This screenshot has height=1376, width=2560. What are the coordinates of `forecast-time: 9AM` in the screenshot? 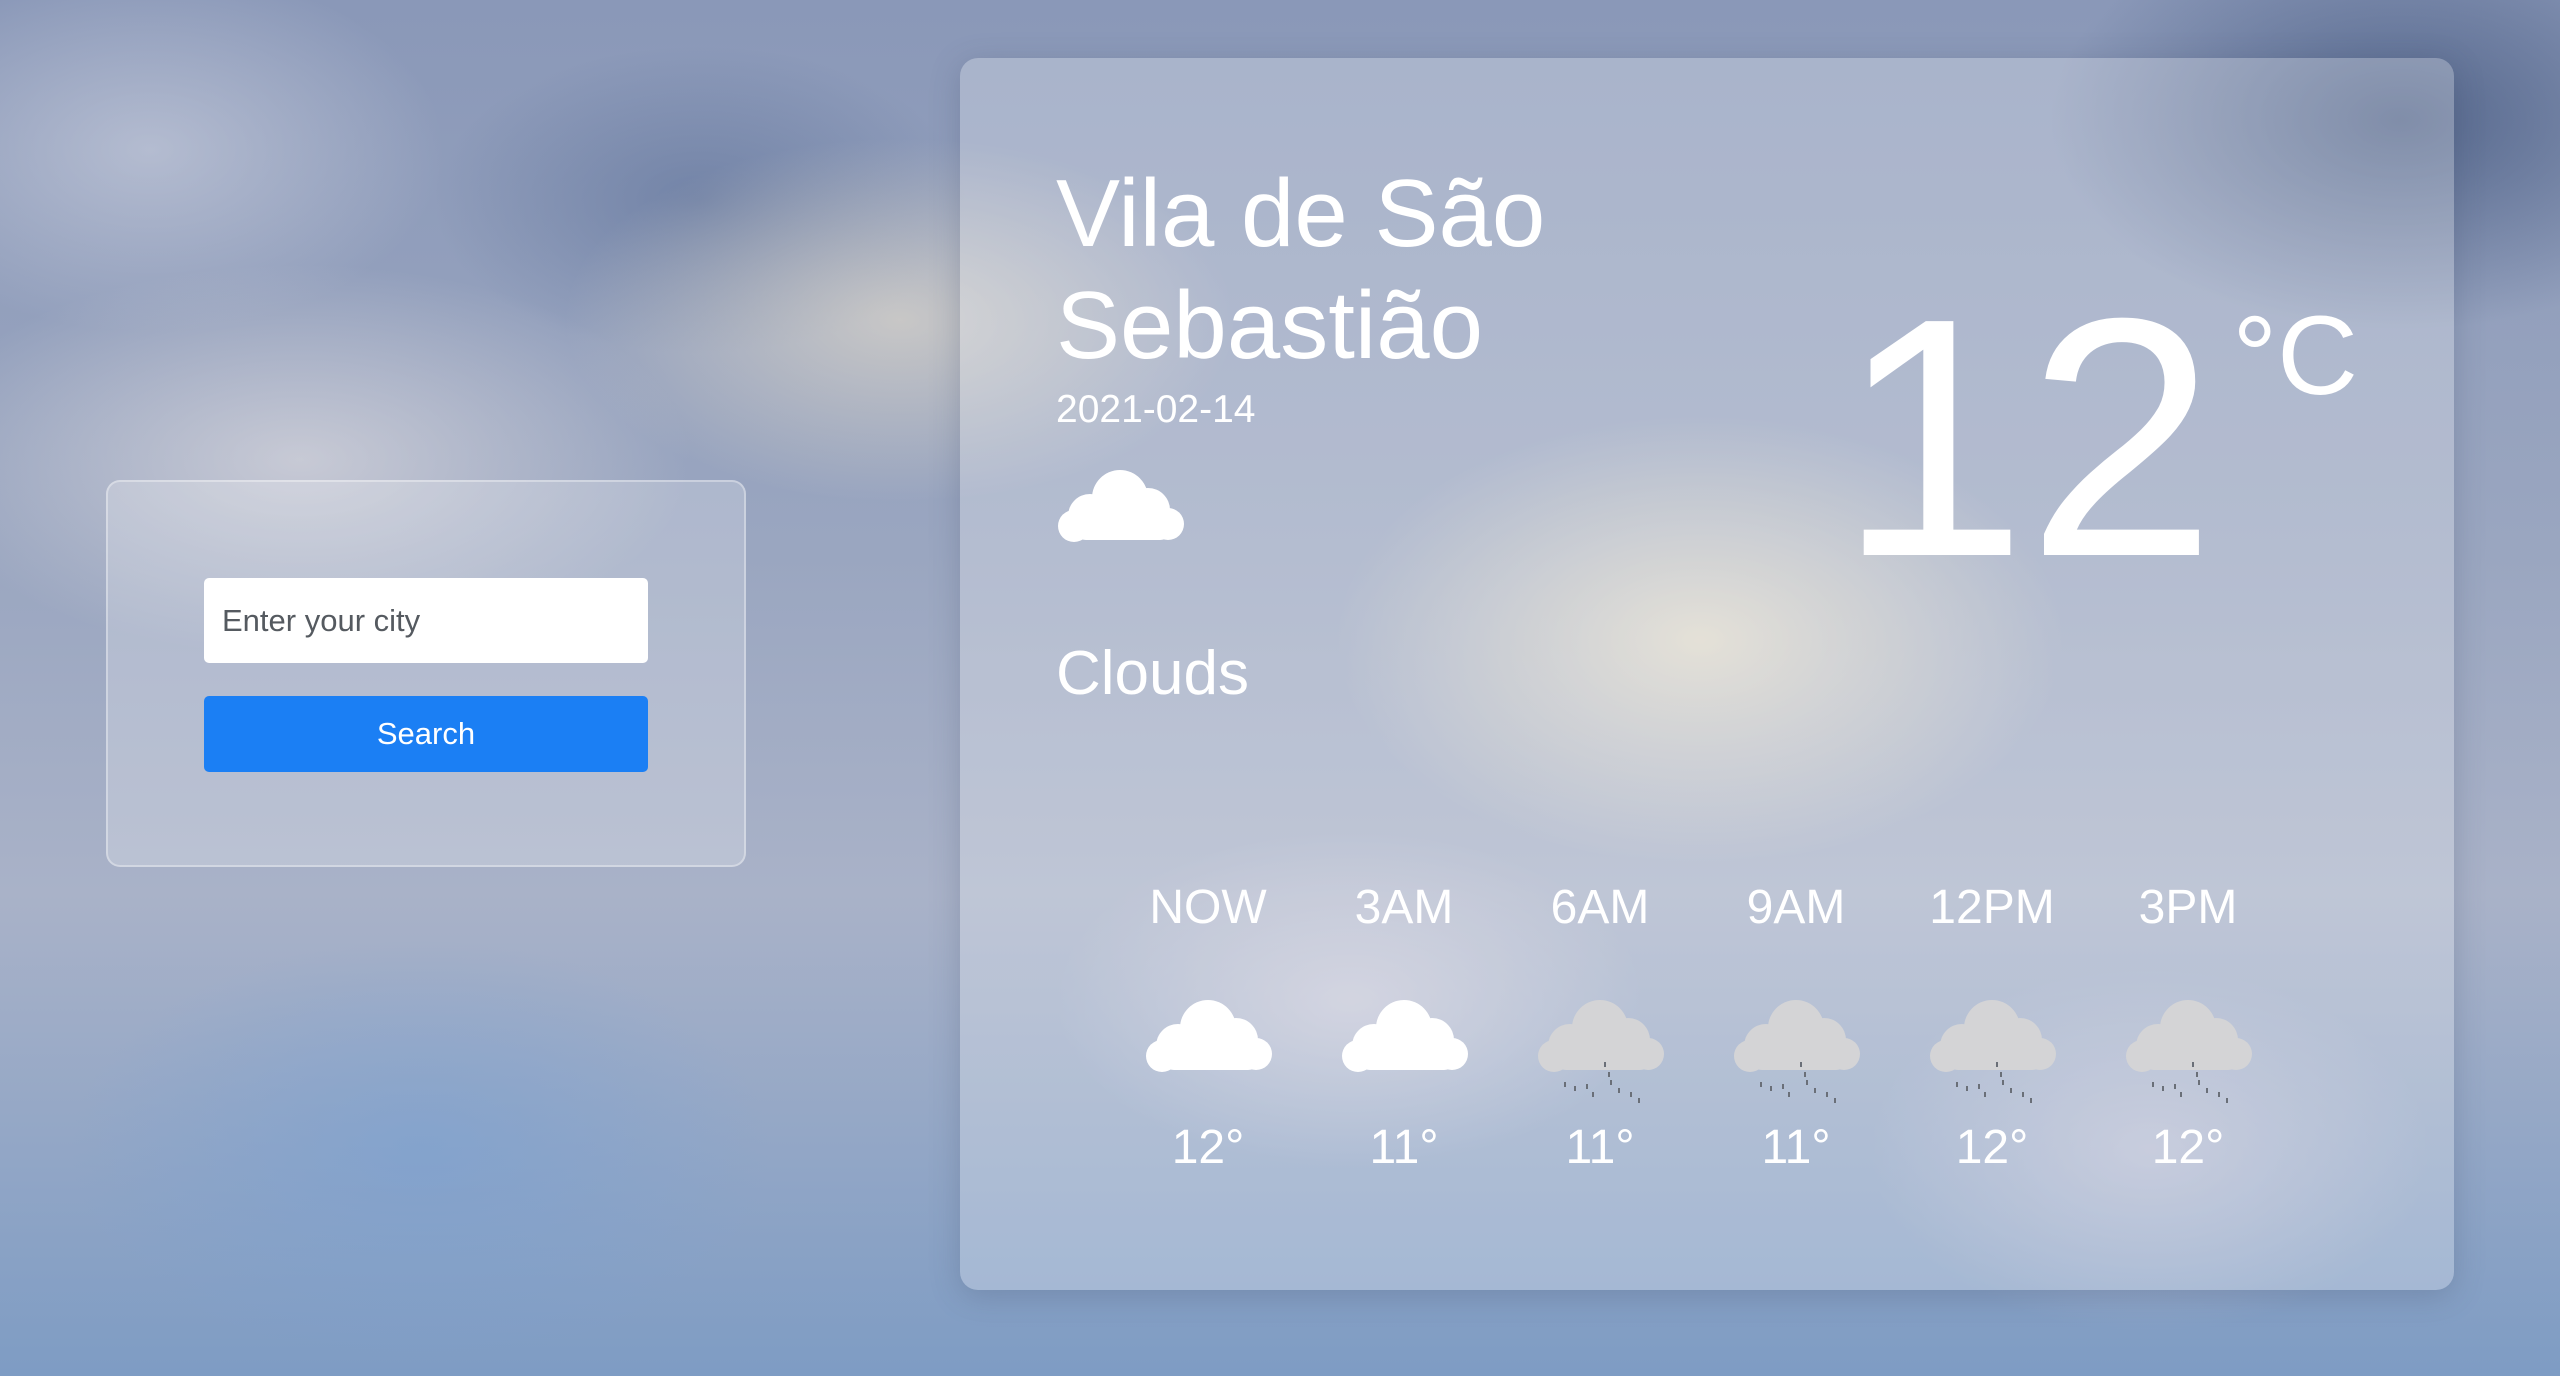 It's located at (1796, 907).